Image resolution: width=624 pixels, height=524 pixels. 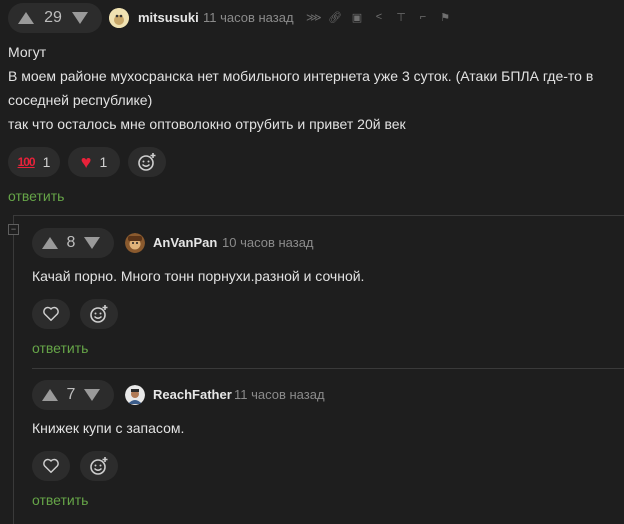 I want to click on flag-icon: ⚑, so click(x=445, y=17).